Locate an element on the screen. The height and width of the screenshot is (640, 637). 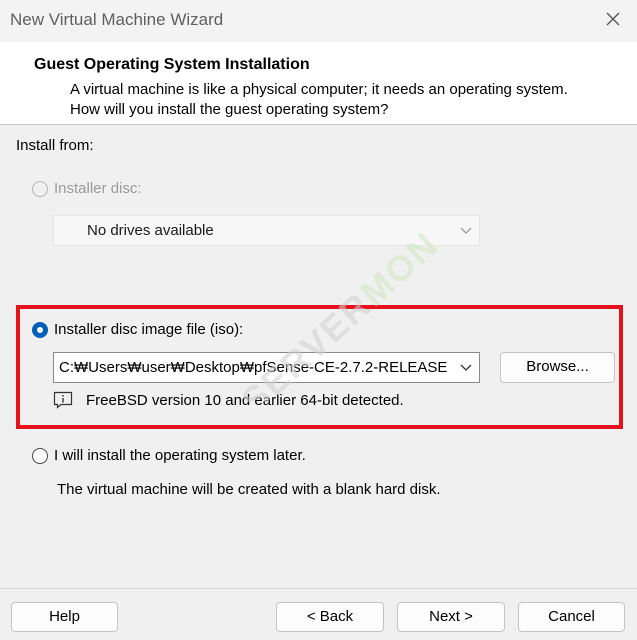
iso-radio is located at coordinates (40, 330).